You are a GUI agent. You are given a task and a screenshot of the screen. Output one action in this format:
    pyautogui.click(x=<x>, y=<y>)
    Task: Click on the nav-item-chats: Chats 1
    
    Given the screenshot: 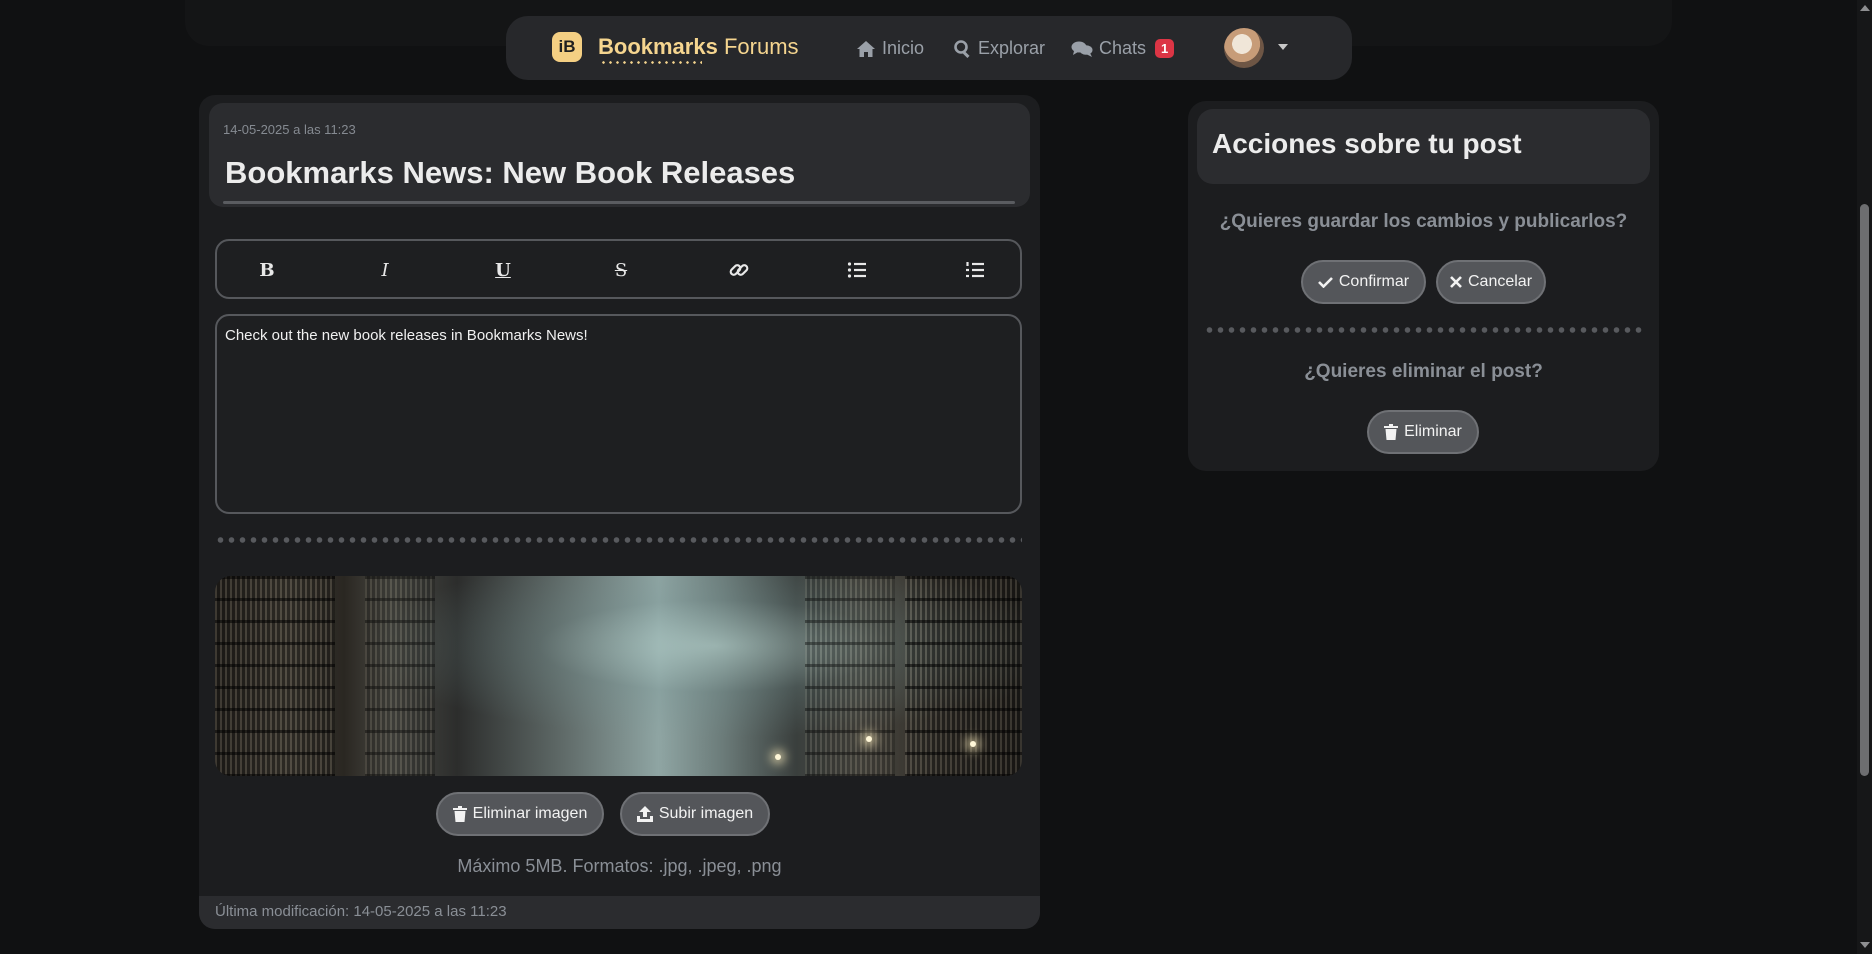 What is the action you would take?
    pyautogui.click(x=1123, y=48)
    